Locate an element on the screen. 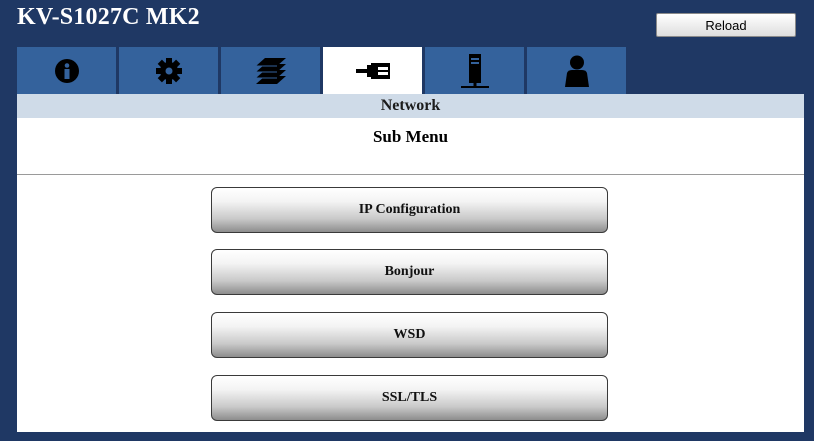 The height and width of the screenshot is (441, 814). gear-icon is located at coordinates (168, 70).